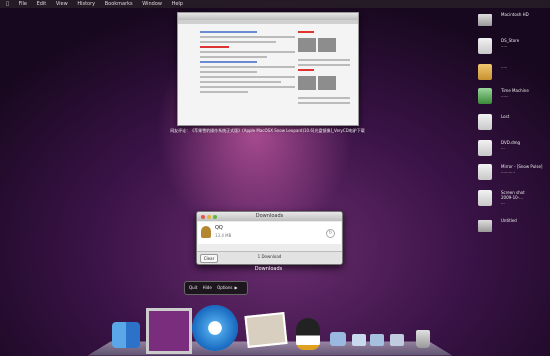 The image size is (550, 356). What do you see at coordinates (269, 233) in the screenshot?
I see `download-list-item: QQ 13.4 MB ↻` at bounding box center [269, 233].